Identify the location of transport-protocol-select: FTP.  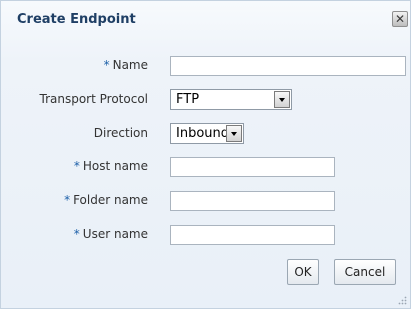
(231, 99).